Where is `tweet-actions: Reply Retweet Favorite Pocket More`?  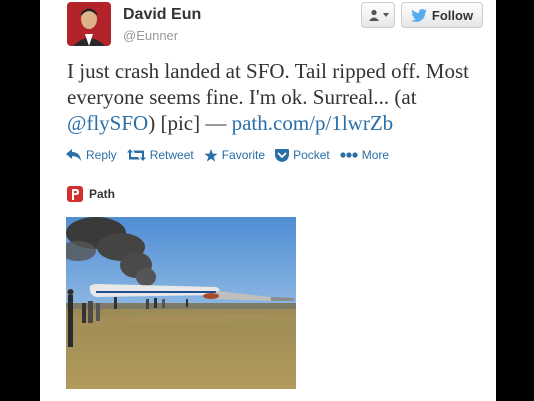 tweet-actions: Reply Retweet Favorite Pocket More is located at coordinates (232, 155).